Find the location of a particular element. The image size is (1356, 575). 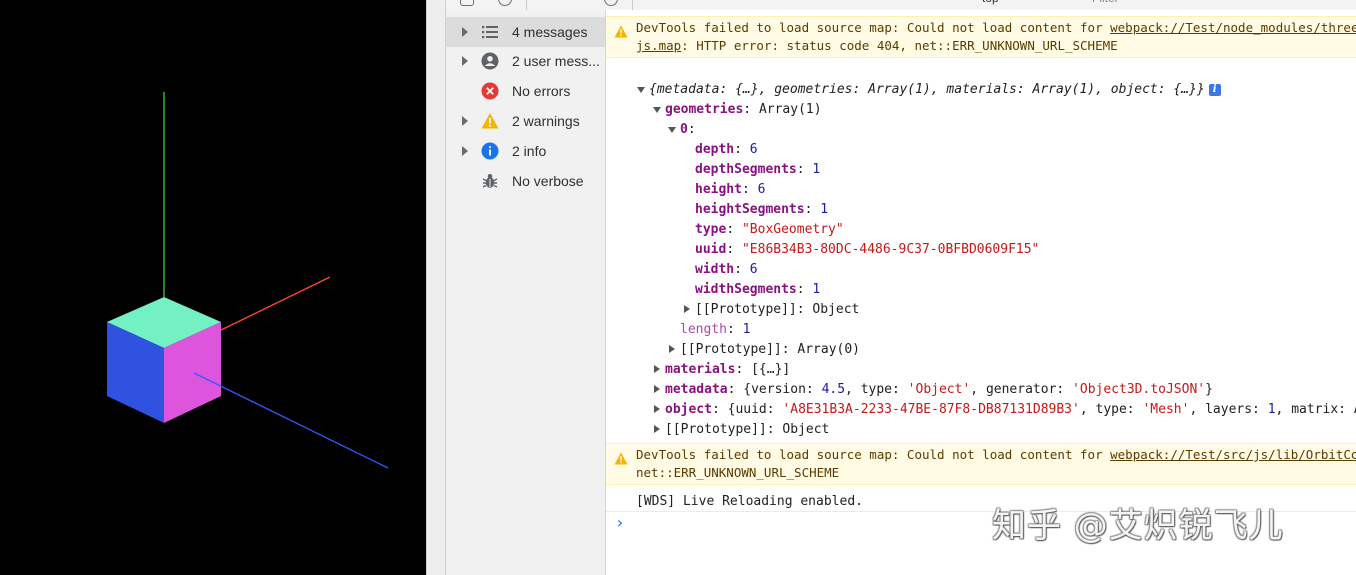

property-key: type is located at coordinates (711, 229).